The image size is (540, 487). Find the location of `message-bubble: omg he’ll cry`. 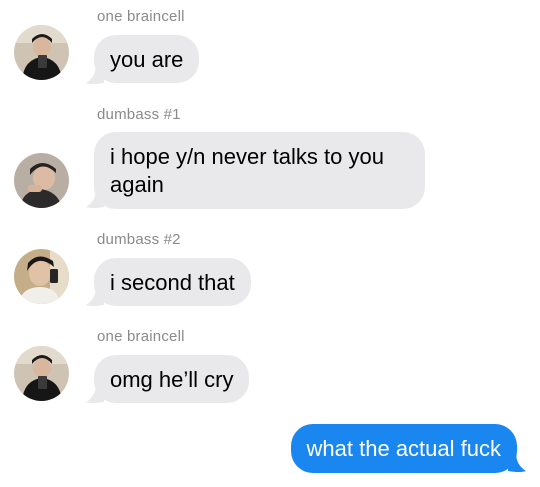

message-bubble: omg he’ll cry is located at coordinates (172, 379).